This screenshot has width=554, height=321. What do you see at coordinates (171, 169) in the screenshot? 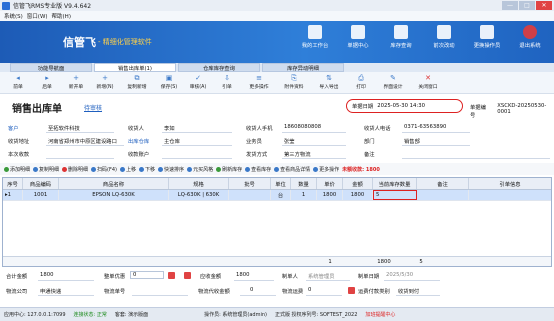
I see `quick-sort-button: 快速排序` at bounding box center [171, 169].